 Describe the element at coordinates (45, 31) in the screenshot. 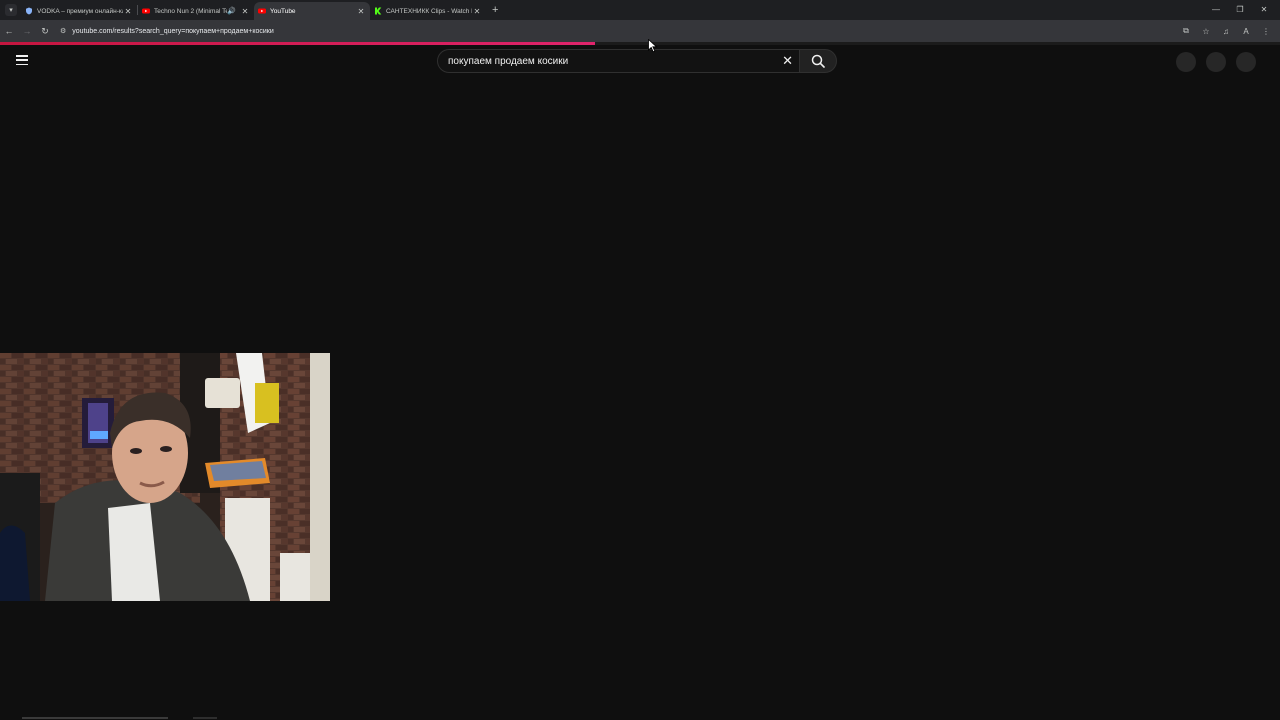

I see `reload-icon: ↻` at that location.